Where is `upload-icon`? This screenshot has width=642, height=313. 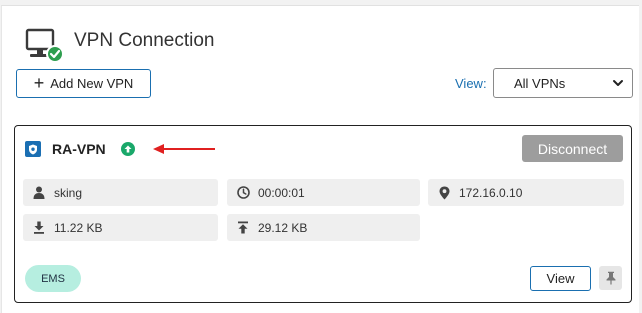 upload-icon is located at coordinates (243, 228).